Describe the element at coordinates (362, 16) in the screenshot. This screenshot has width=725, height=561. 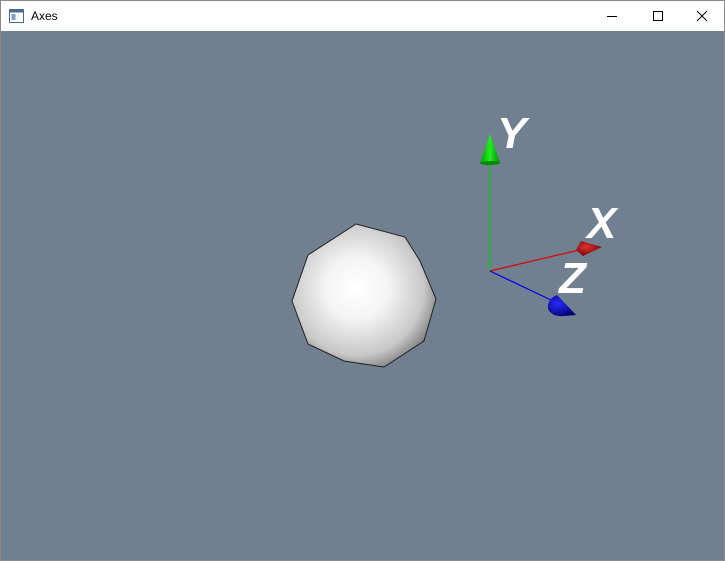
I see `title-bar: Axes` at that location.